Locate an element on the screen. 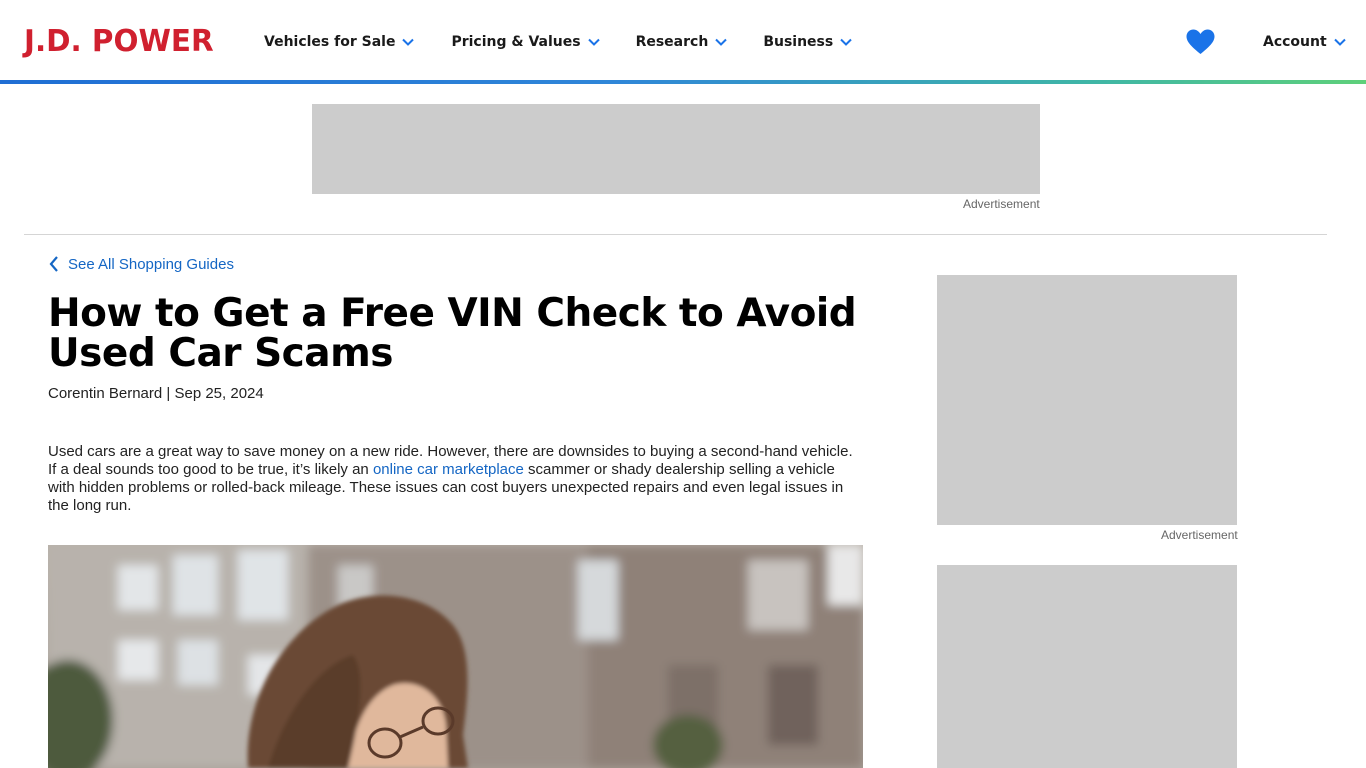 This screenshot has width=1366, height=768. sidebar-ad-1-label: Advertisement is located at coordinates (1199, 535).